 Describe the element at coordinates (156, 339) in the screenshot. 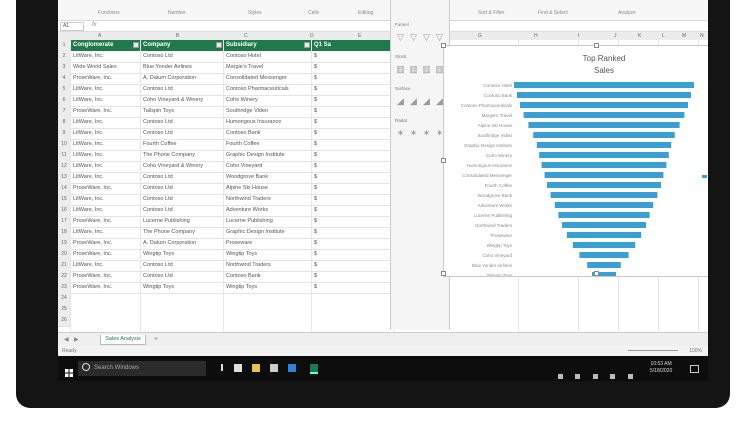

I see `add-sheet-button: +` at that location.